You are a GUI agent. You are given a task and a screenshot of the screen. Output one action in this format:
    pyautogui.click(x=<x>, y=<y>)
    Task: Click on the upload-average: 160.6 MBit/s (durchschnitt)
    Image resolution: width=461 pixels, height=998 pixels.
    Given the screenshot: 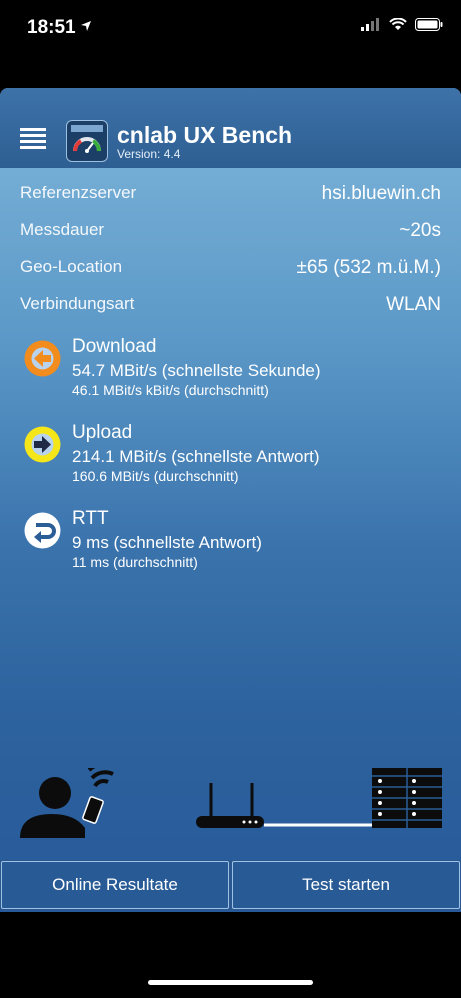 What is the action you would take?
    pyautogui.click(x=155, y=476)
    